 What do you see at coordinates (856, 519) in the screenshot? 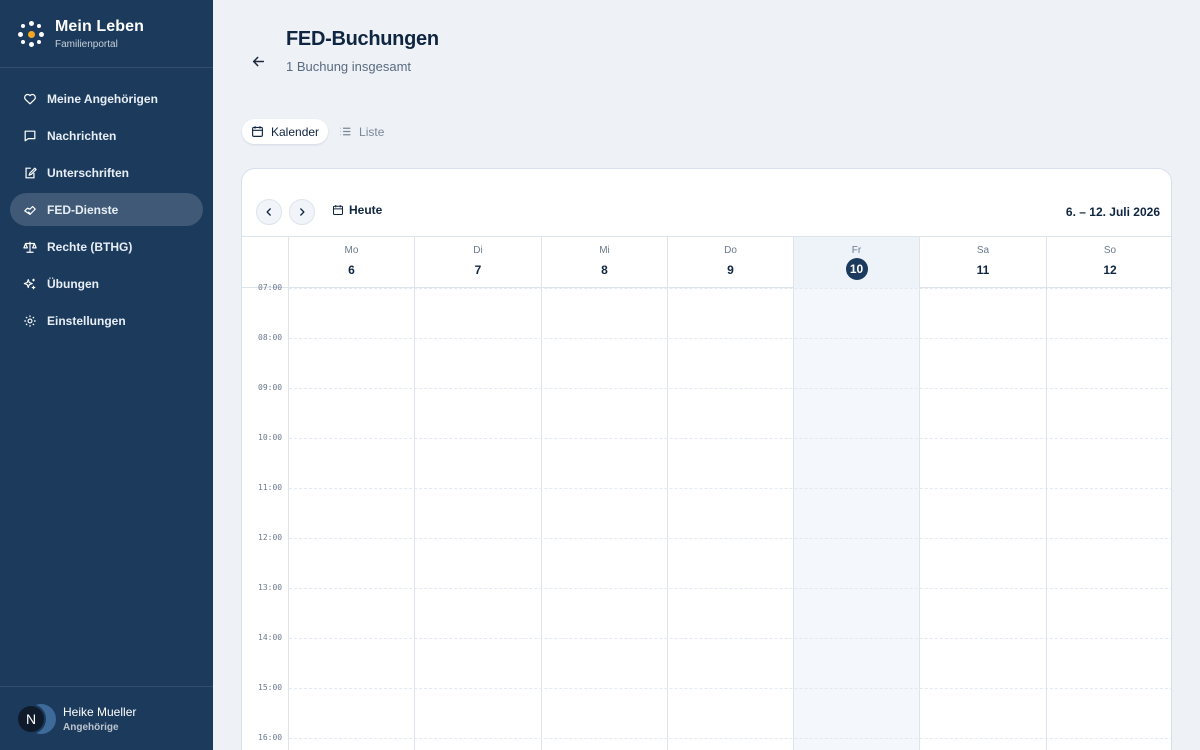
I see `day-column-today` at bounding box center [856, 519].